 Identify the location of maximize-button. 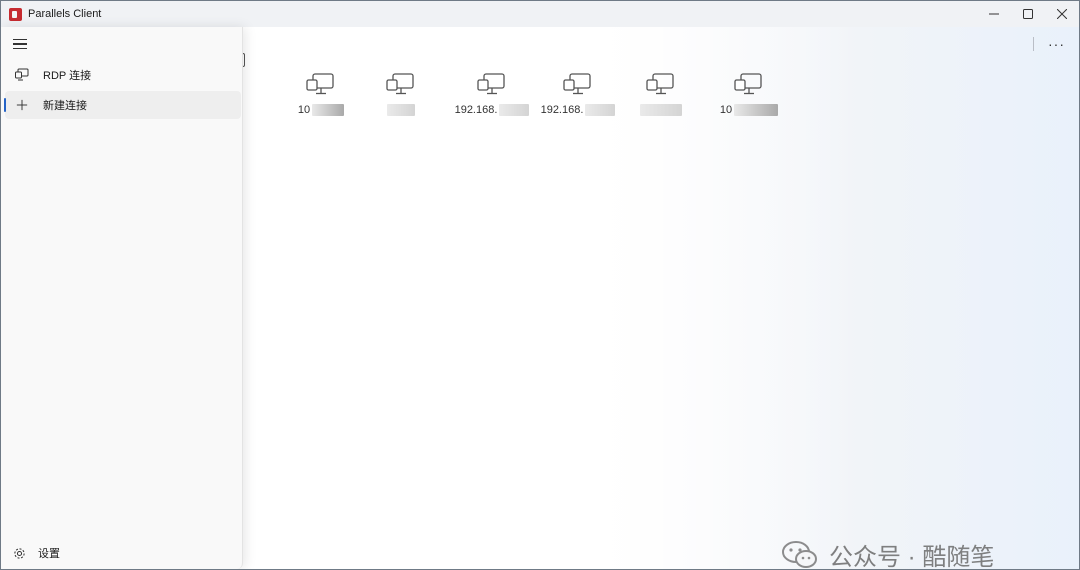
(1028, 14).